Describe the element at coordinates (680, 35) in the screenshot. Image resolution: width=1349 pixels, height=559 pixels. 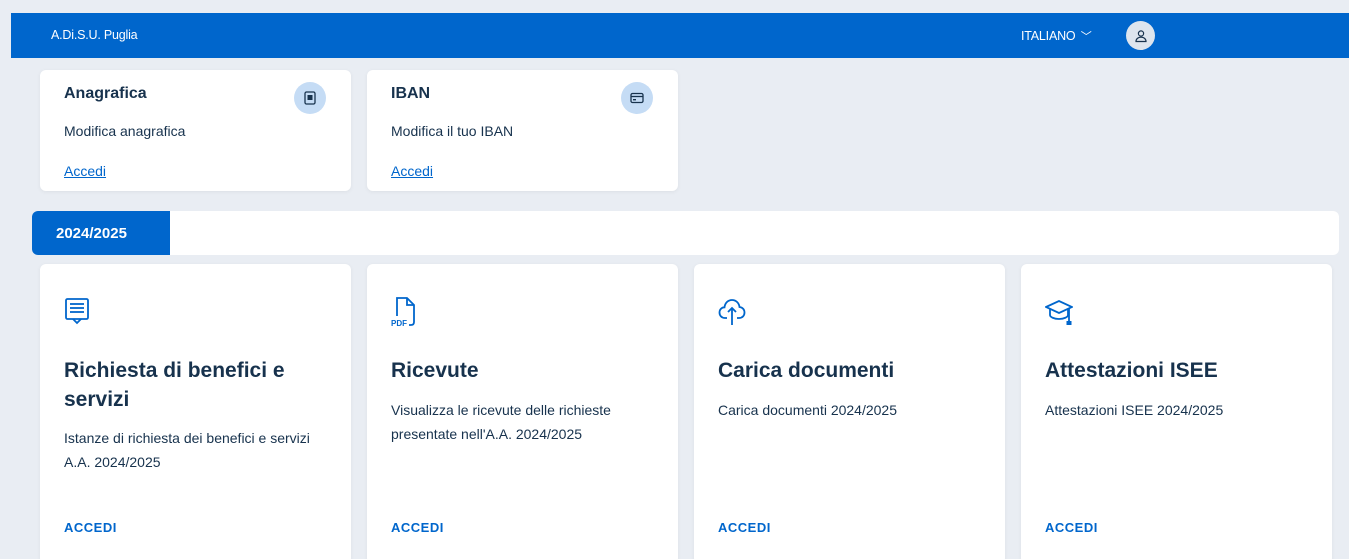
I see `top-bar: A.Di.S.U. Puglia ITALIANO ﹀` at that location.